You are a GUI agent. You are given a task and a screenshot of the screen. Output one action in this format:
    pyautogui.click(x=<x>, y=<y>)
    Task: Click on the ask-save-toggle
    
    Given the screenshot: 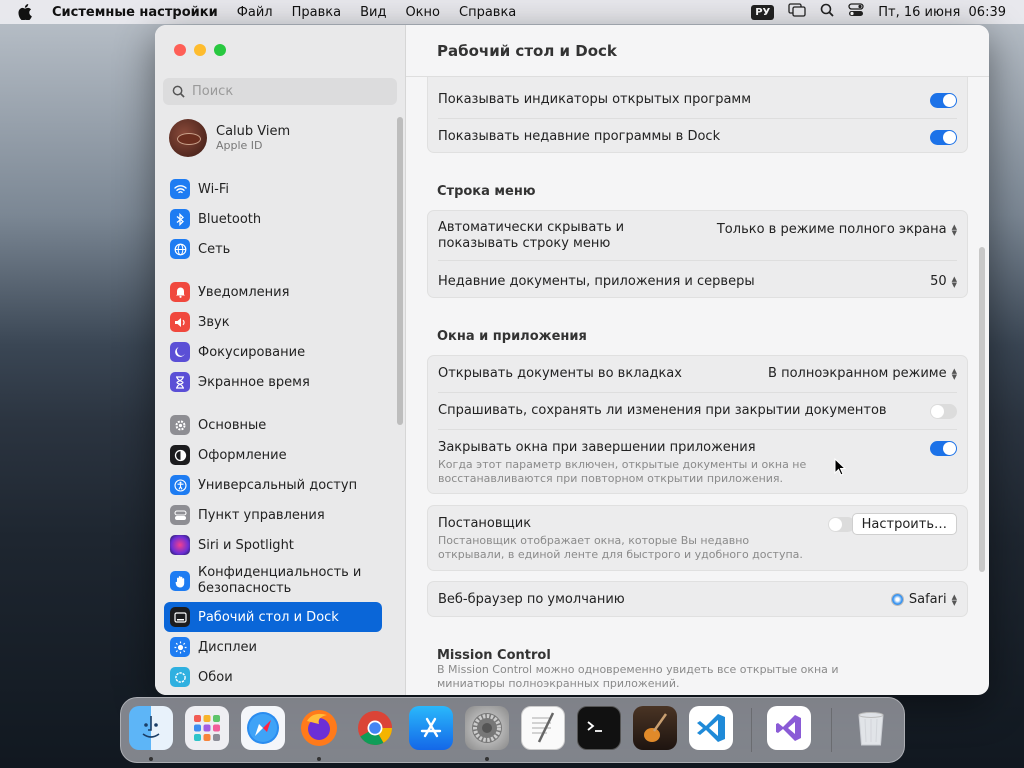 What is the action you would take?
    pyautogui.click(x=943, y=411)
    